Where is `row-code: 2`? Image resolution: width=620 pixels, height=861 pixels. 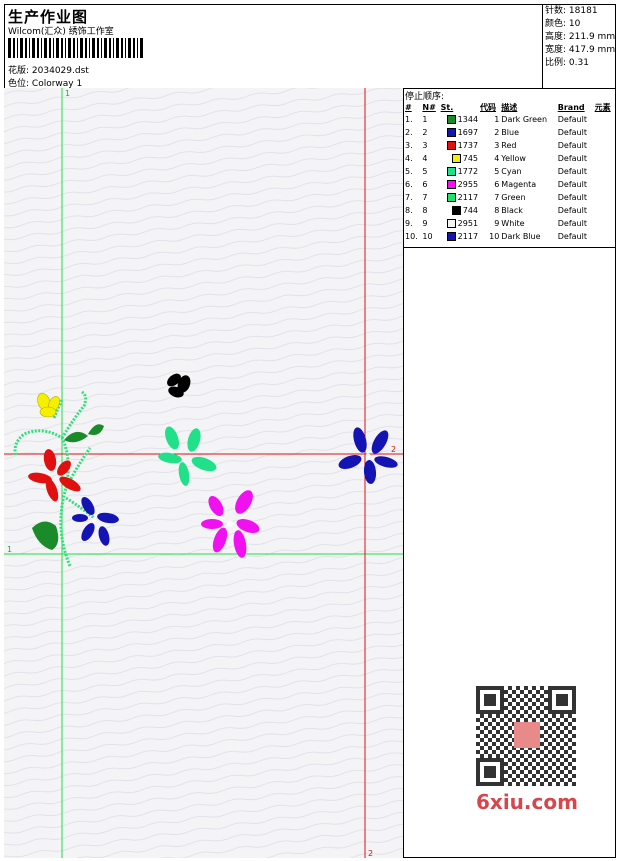
row-code: 2 is located at coordinates (497, 132).